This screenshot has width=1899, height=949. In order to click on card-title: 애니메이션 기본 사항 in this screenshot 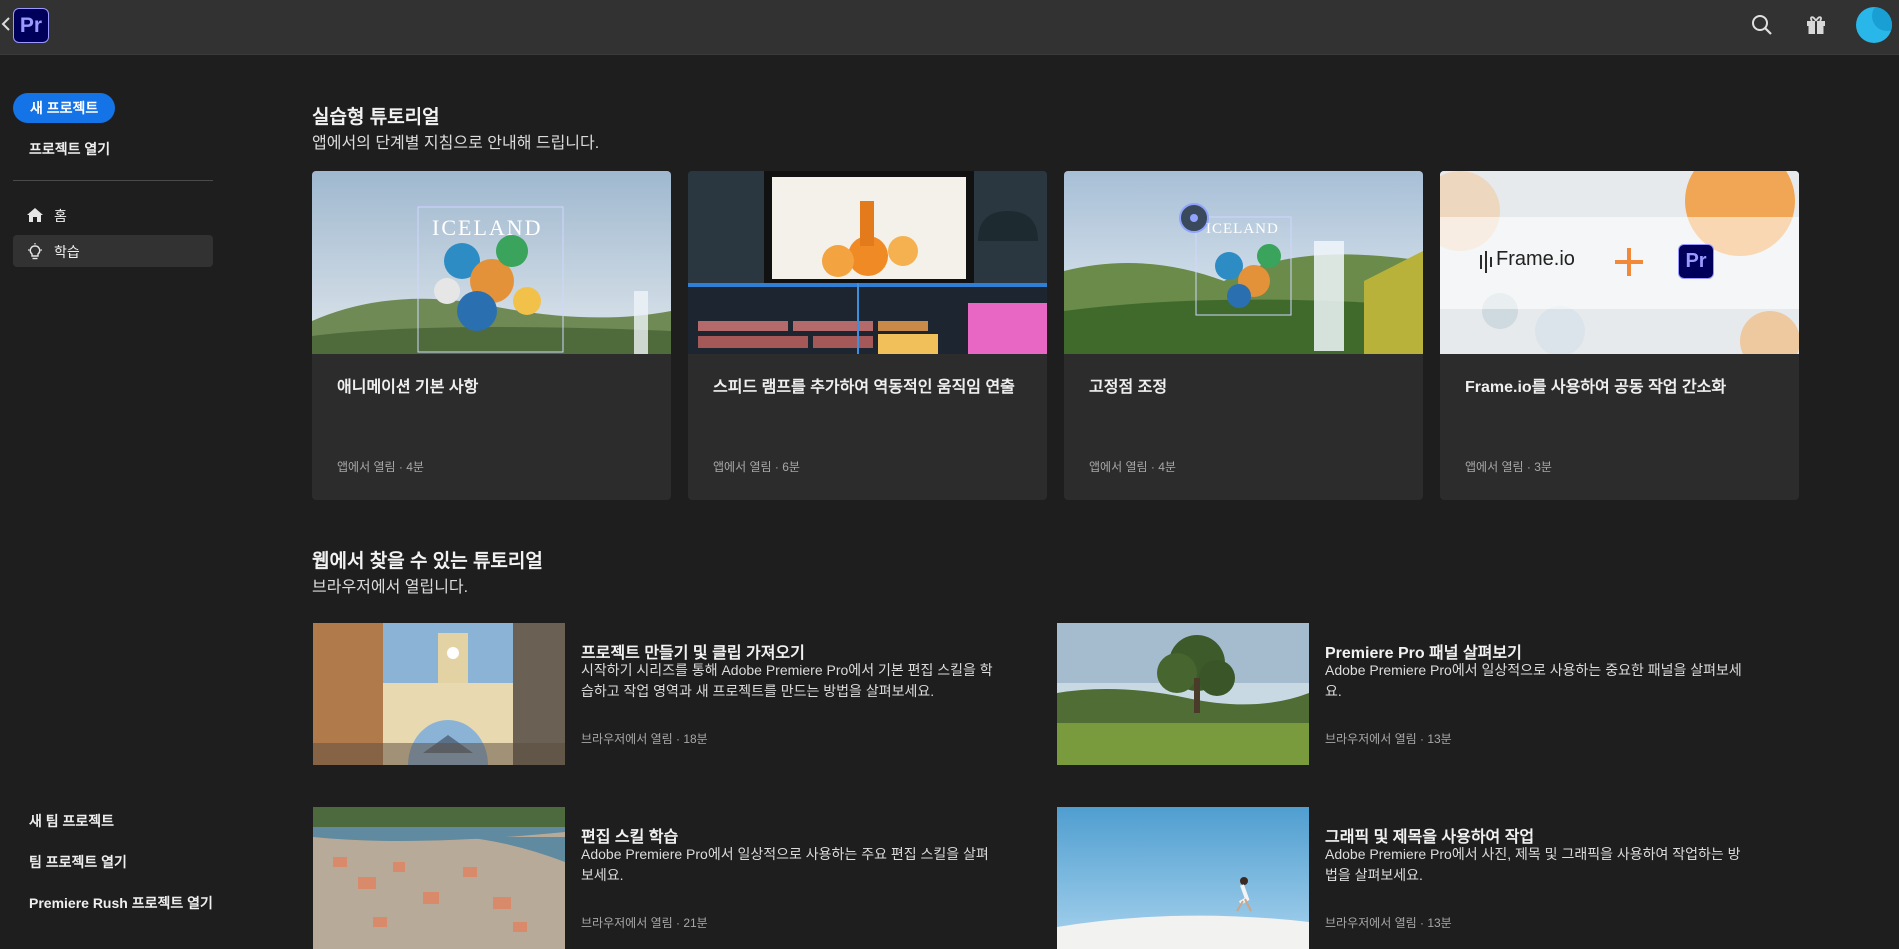, I will do `click(408, 387)`.